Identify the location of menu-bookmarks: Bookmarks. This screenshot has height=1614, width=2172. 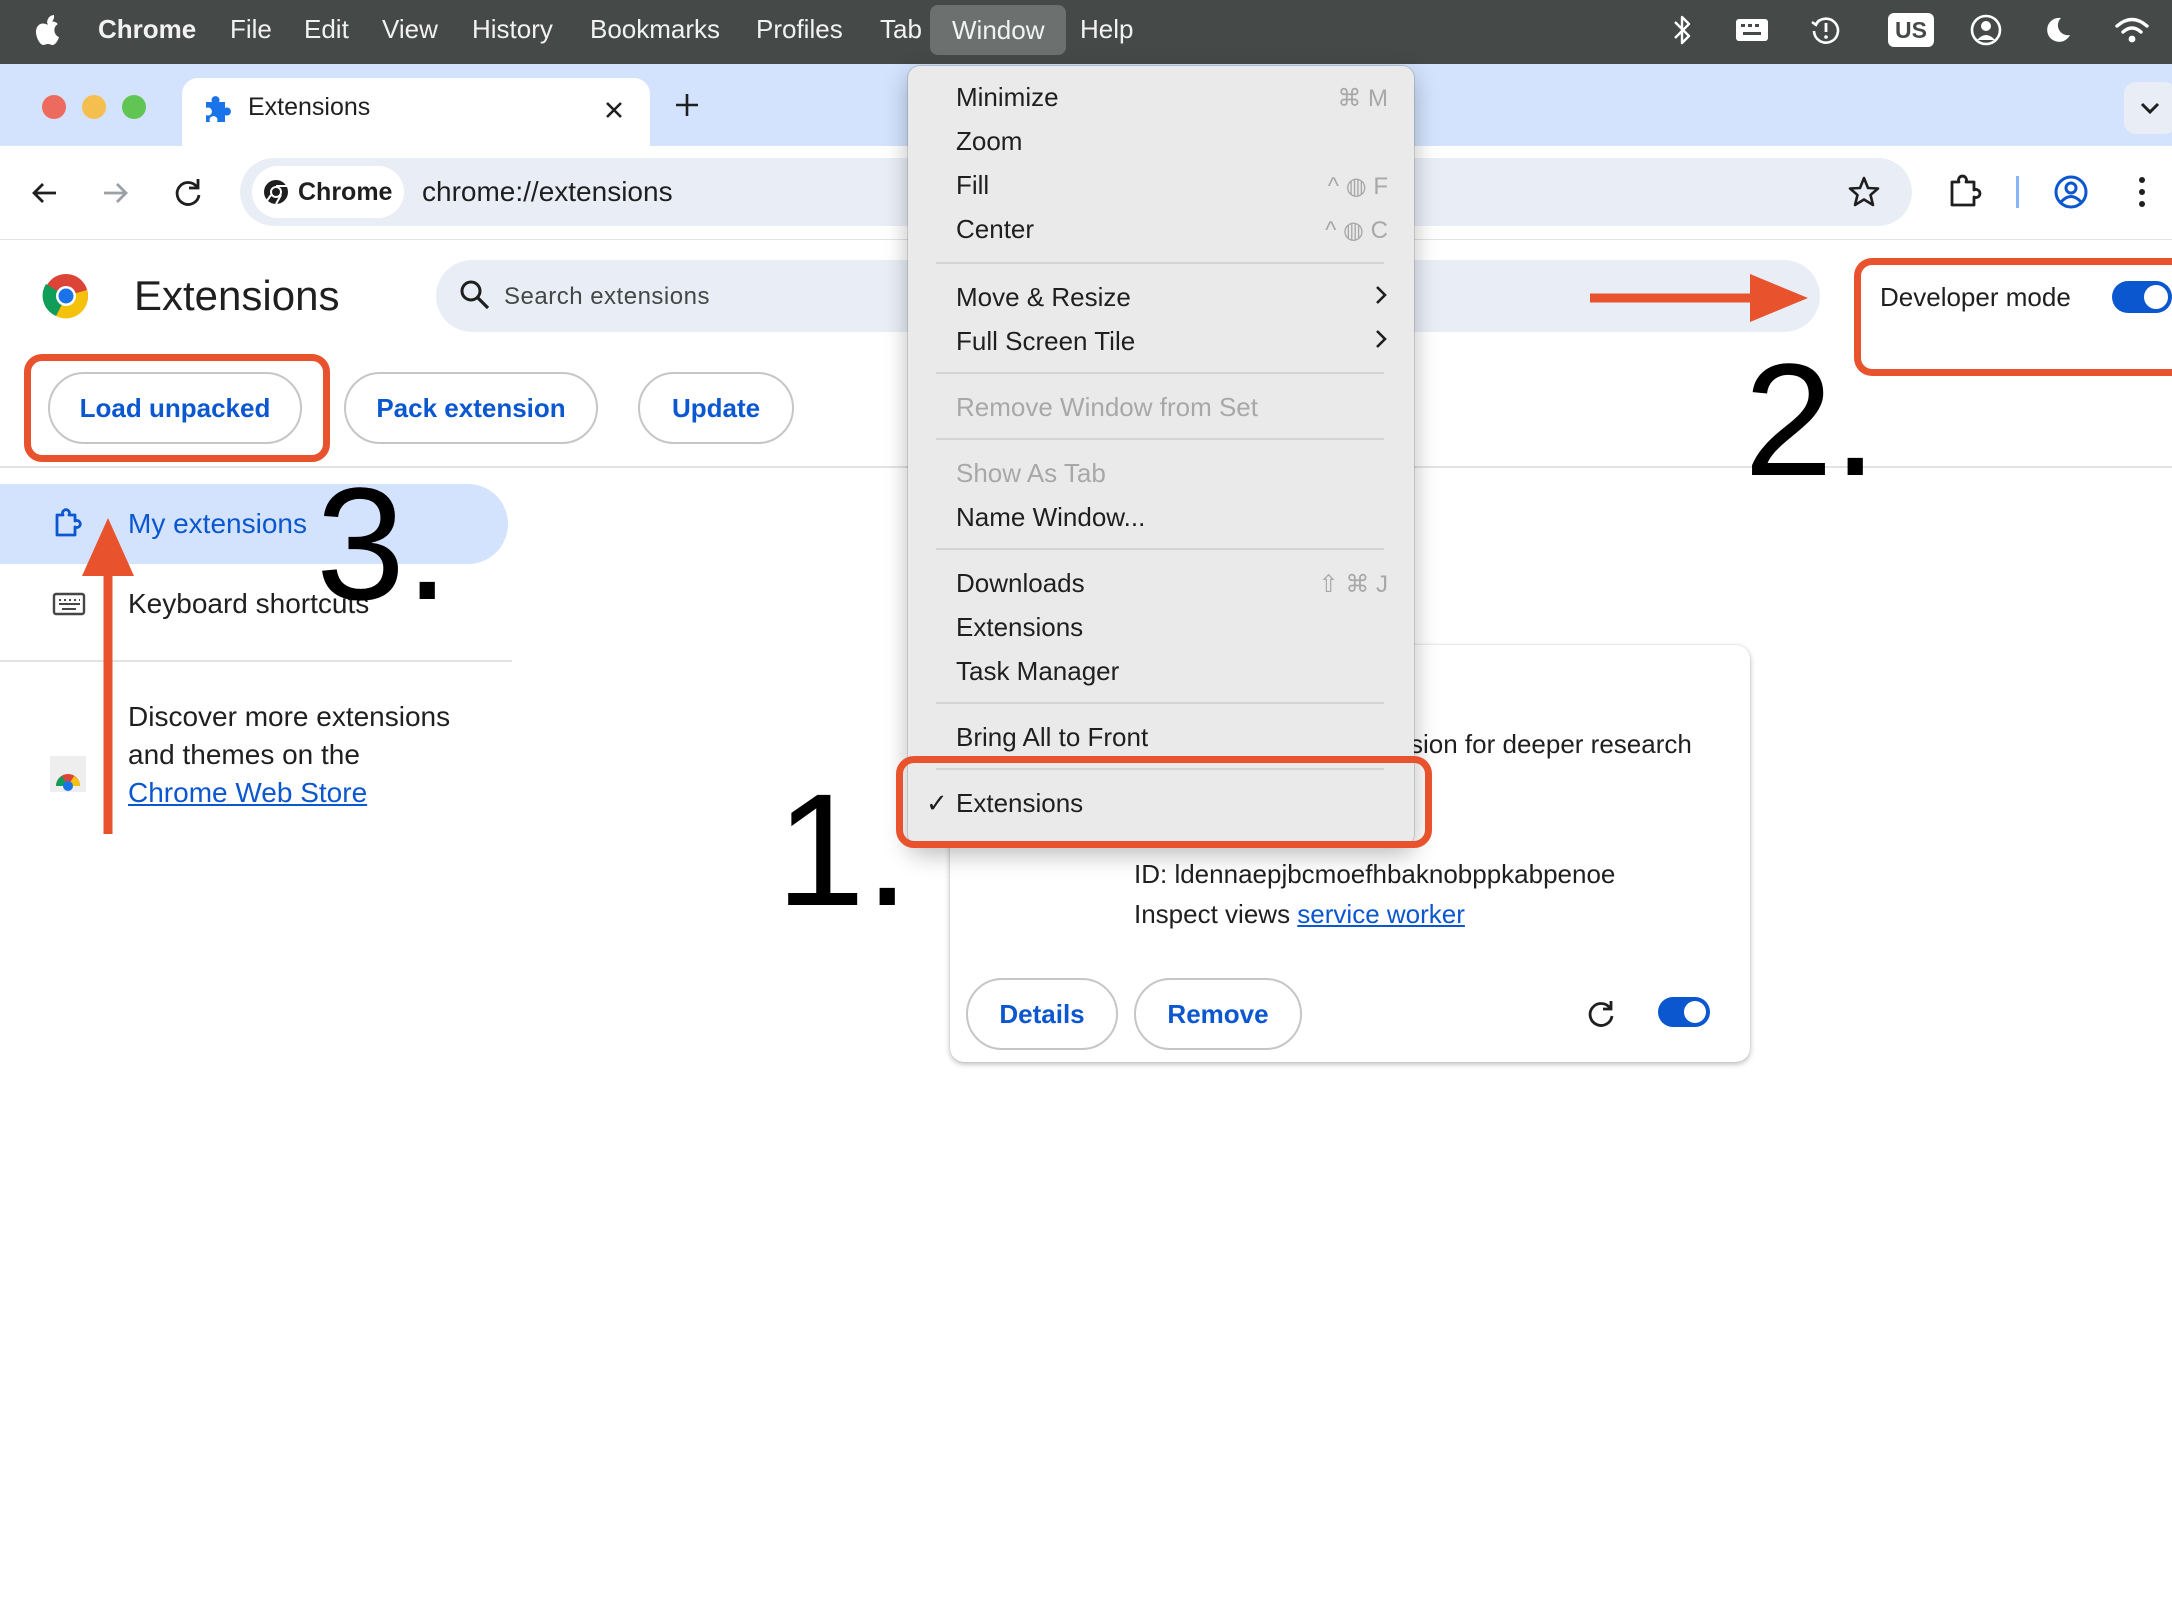
(655, 29).